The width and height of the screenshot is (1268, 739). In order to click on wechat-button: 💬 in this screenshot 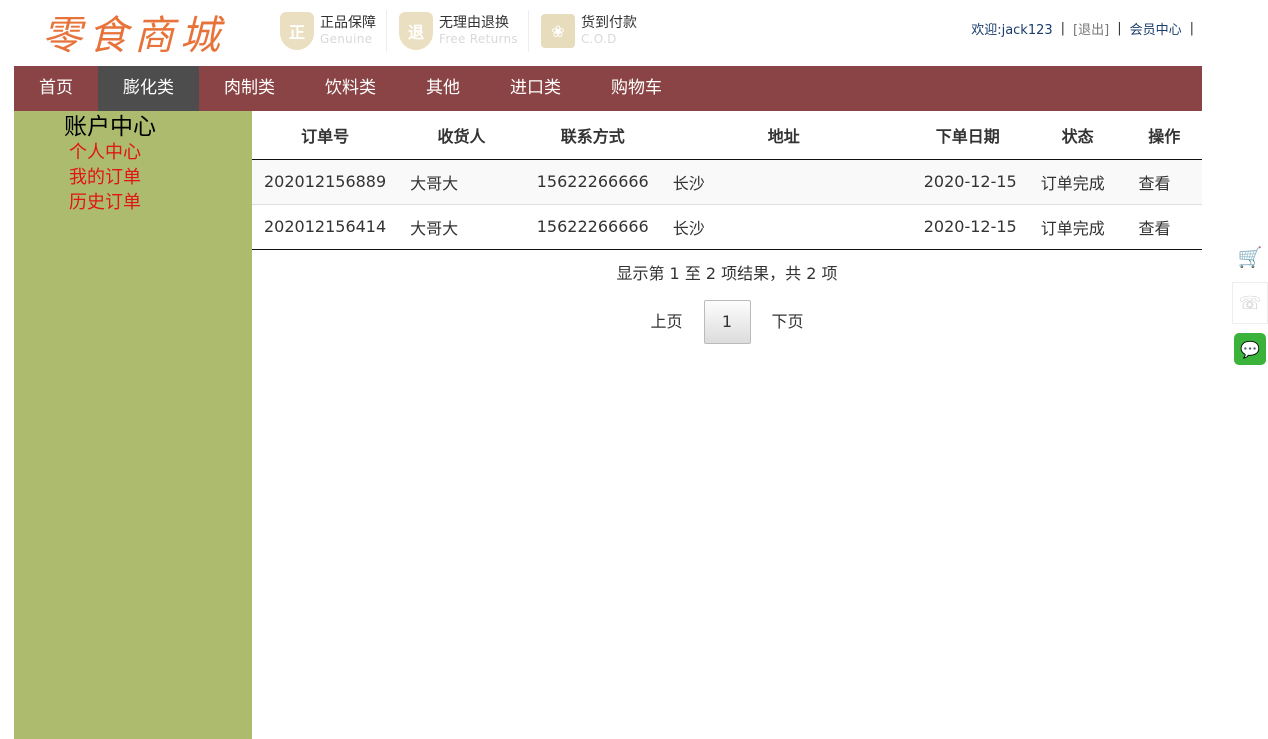, I will do `click(1250, 349)`.